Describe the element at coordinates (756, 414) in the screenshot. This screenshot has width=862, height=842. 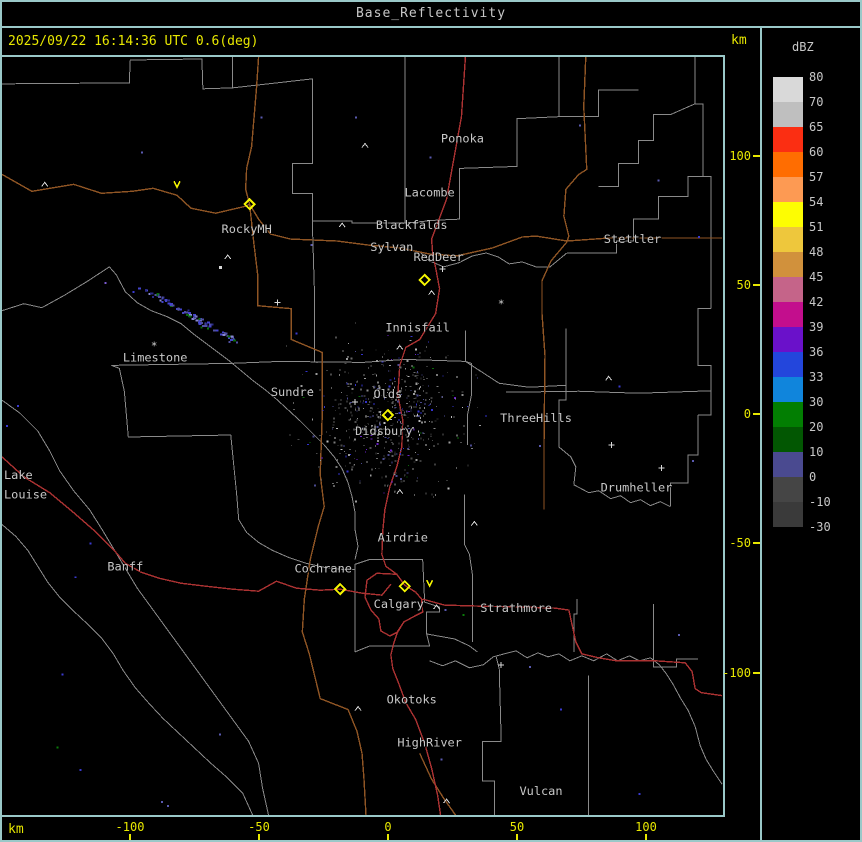
I see `y-axis-tick-mark` at that location.